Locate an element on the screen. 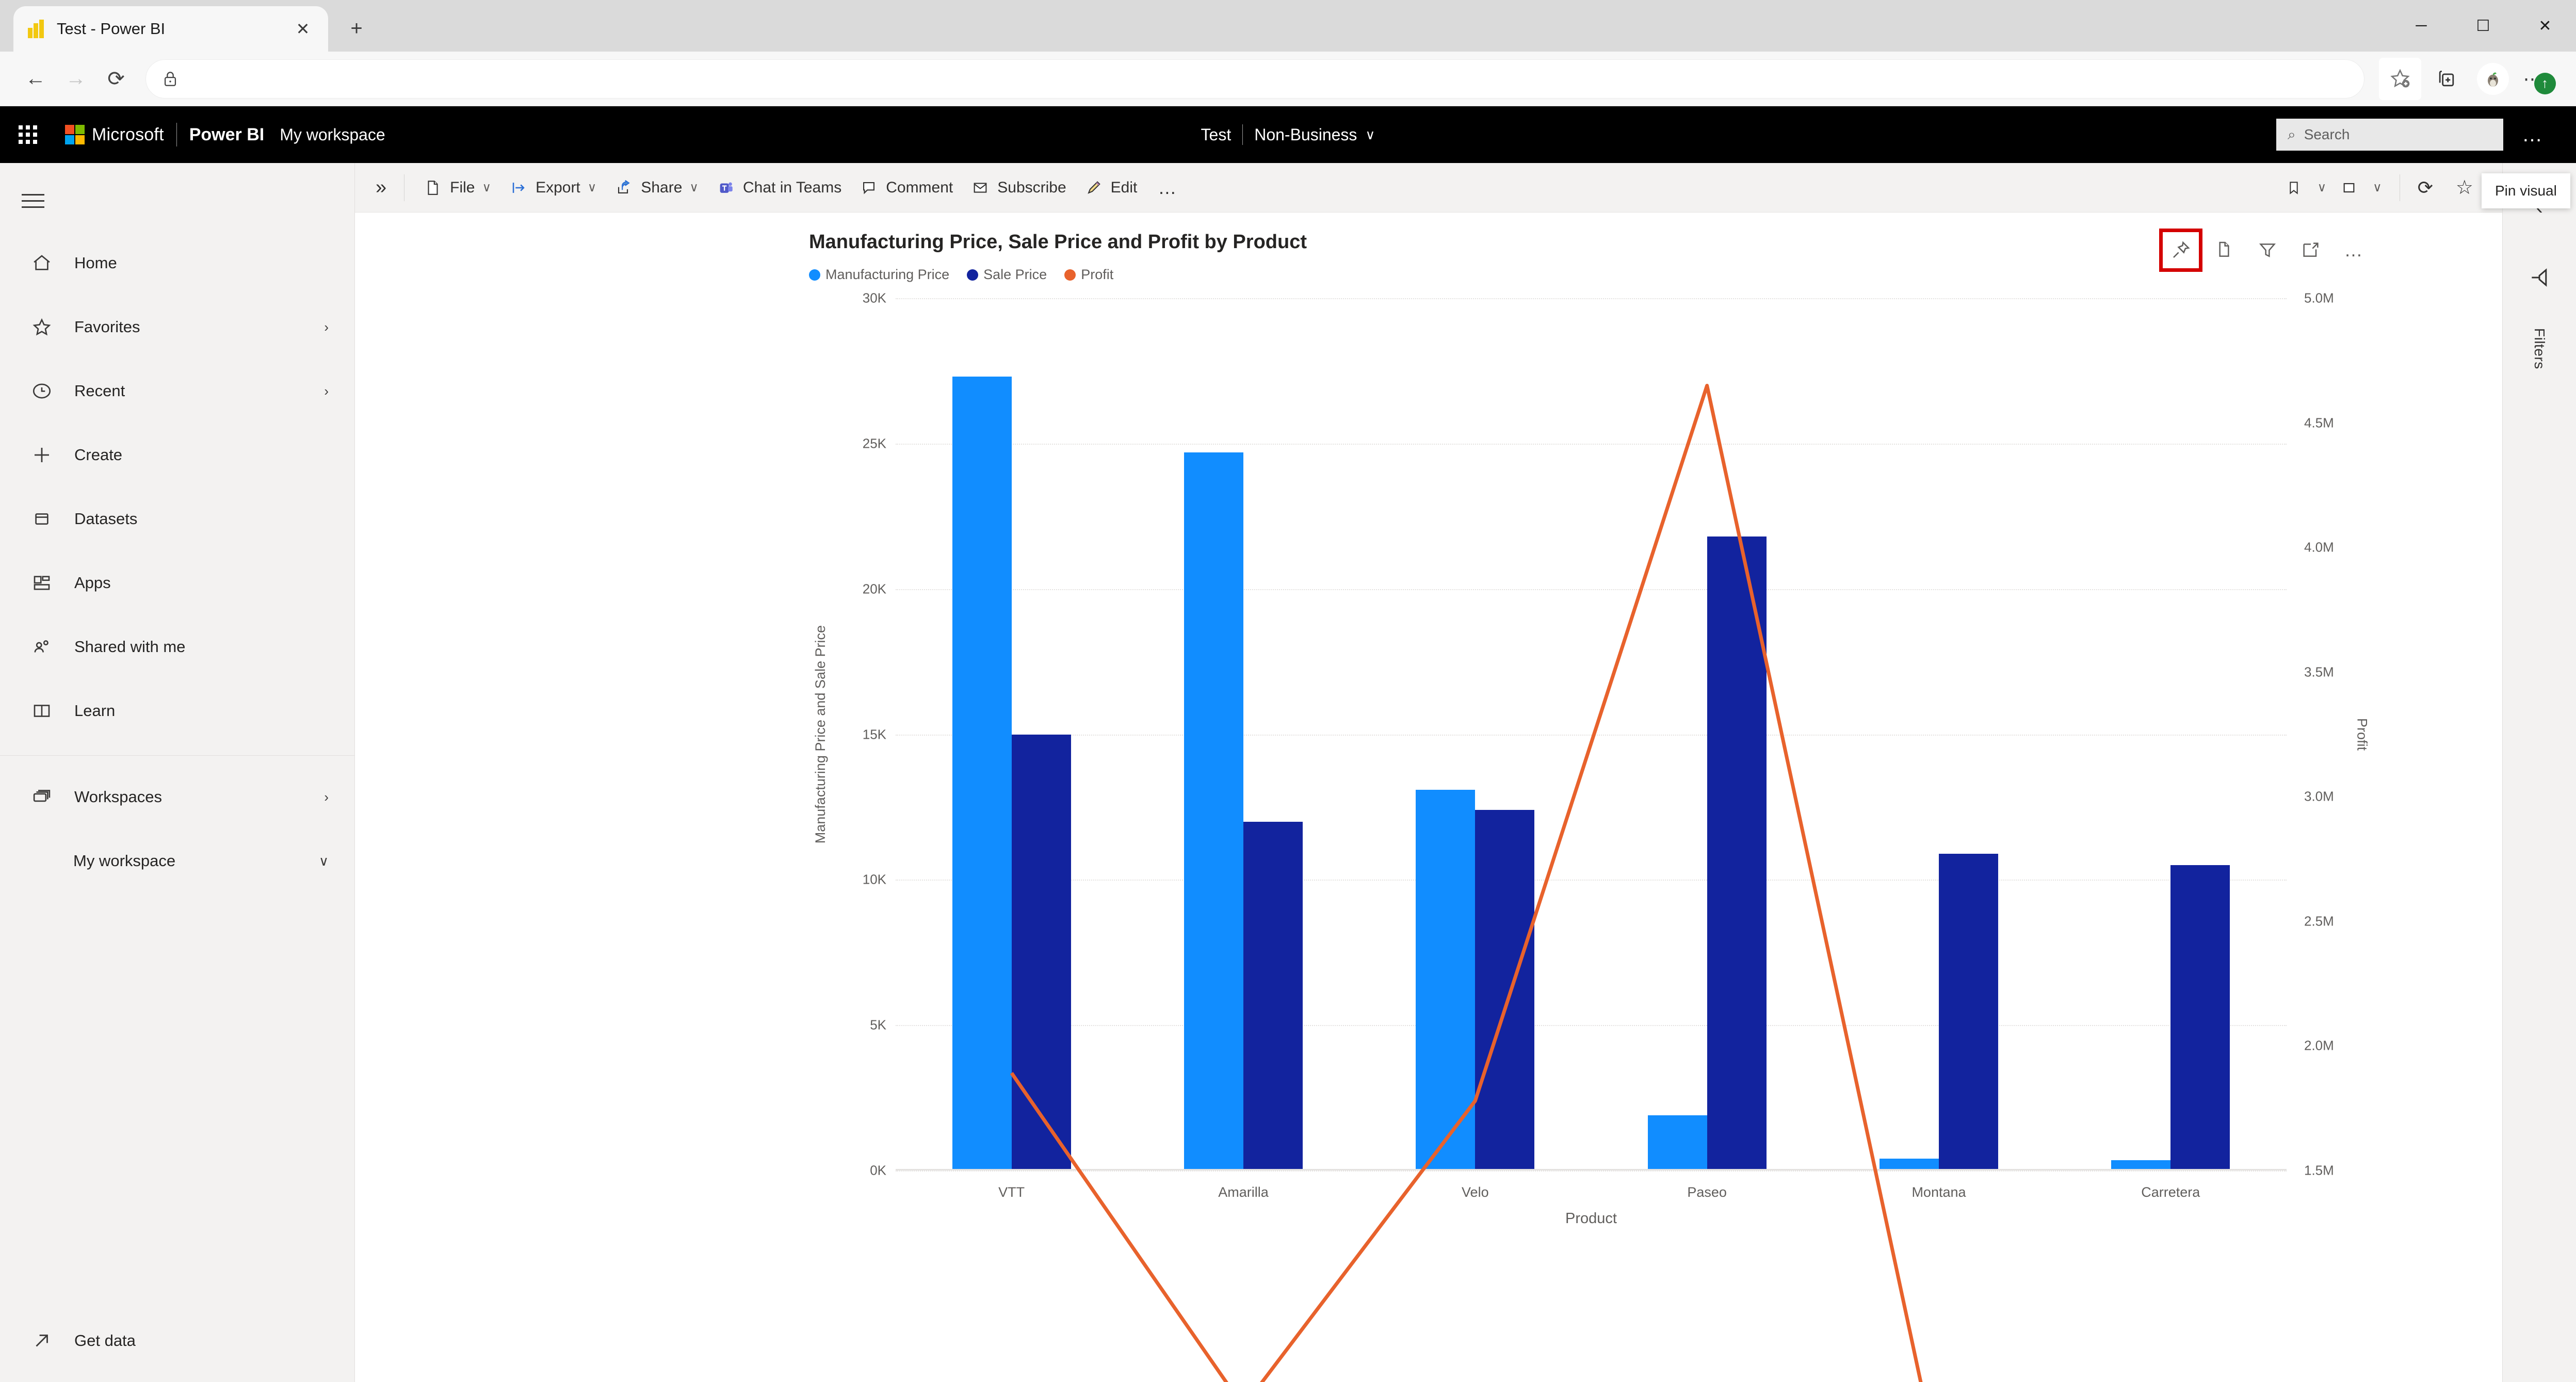 This screenshot has height=1382, width=2576. y-axis-ticks-right: 5.0M 4.5M 4.0M 3.5M 3.0M 2.5M 2.0M 1.5M is located at coordinates (2319, 734).